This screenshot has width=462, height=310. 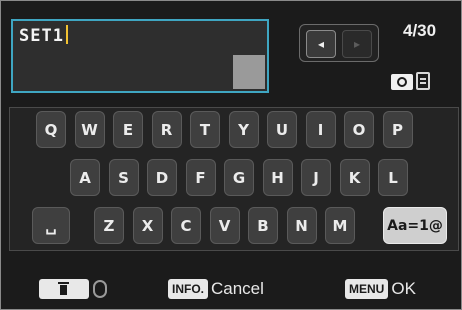 I want to click on key-r: R, so click(x=166, y=129).